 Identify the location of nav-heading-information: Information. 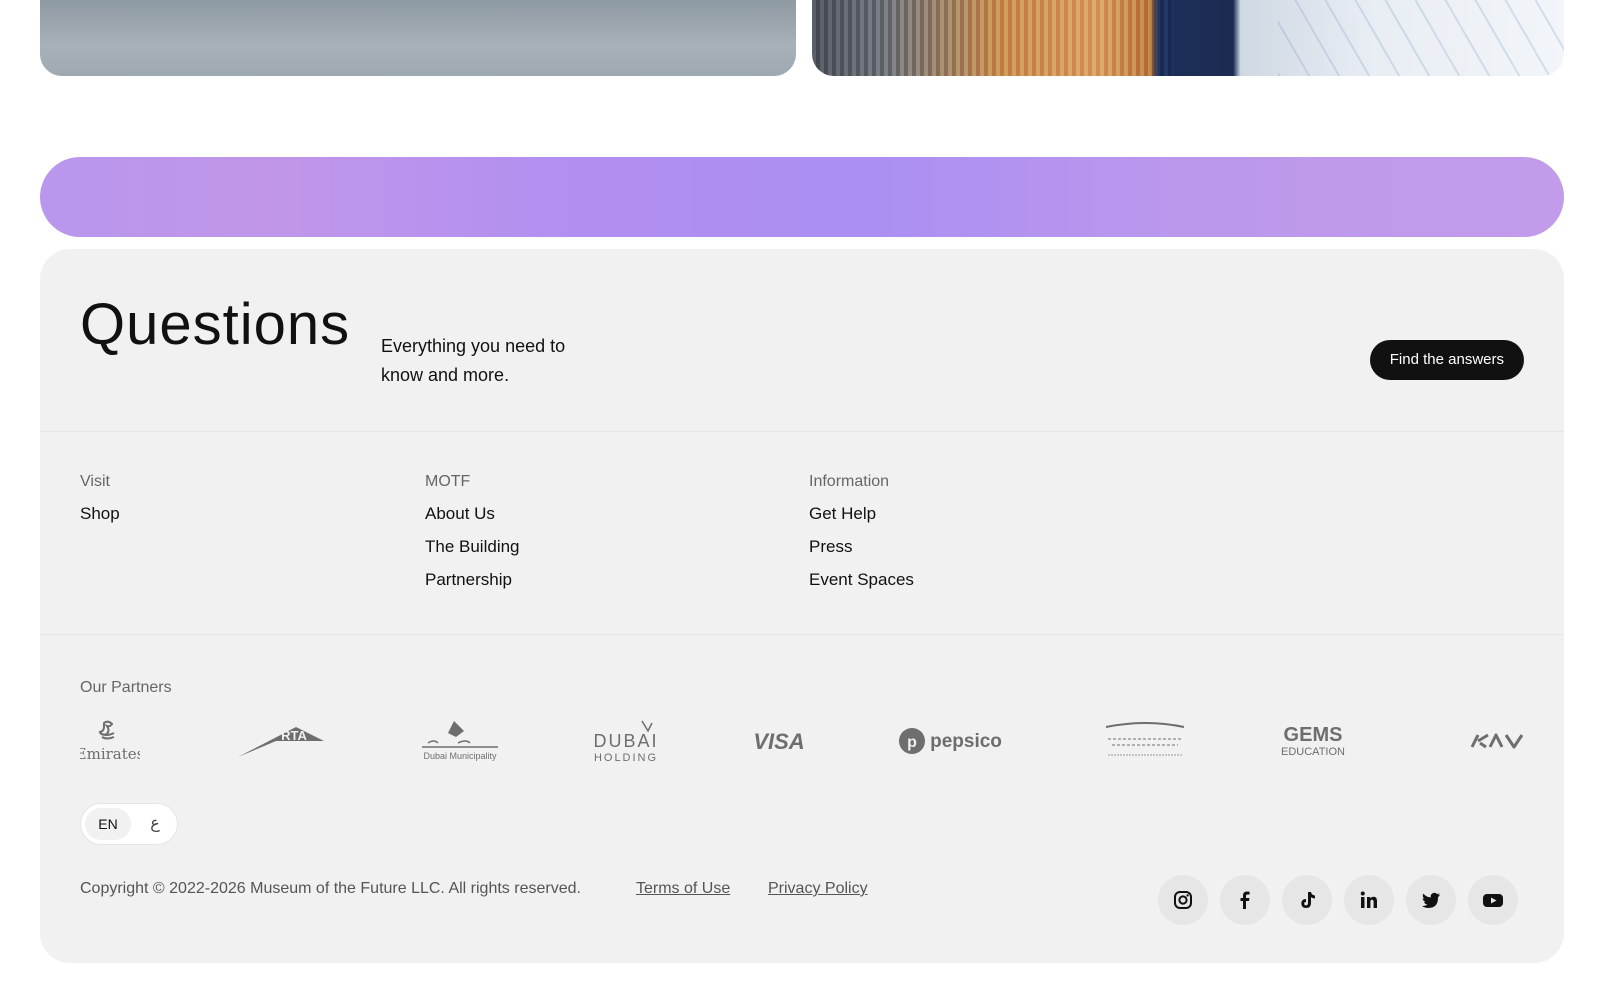
(849, 481).